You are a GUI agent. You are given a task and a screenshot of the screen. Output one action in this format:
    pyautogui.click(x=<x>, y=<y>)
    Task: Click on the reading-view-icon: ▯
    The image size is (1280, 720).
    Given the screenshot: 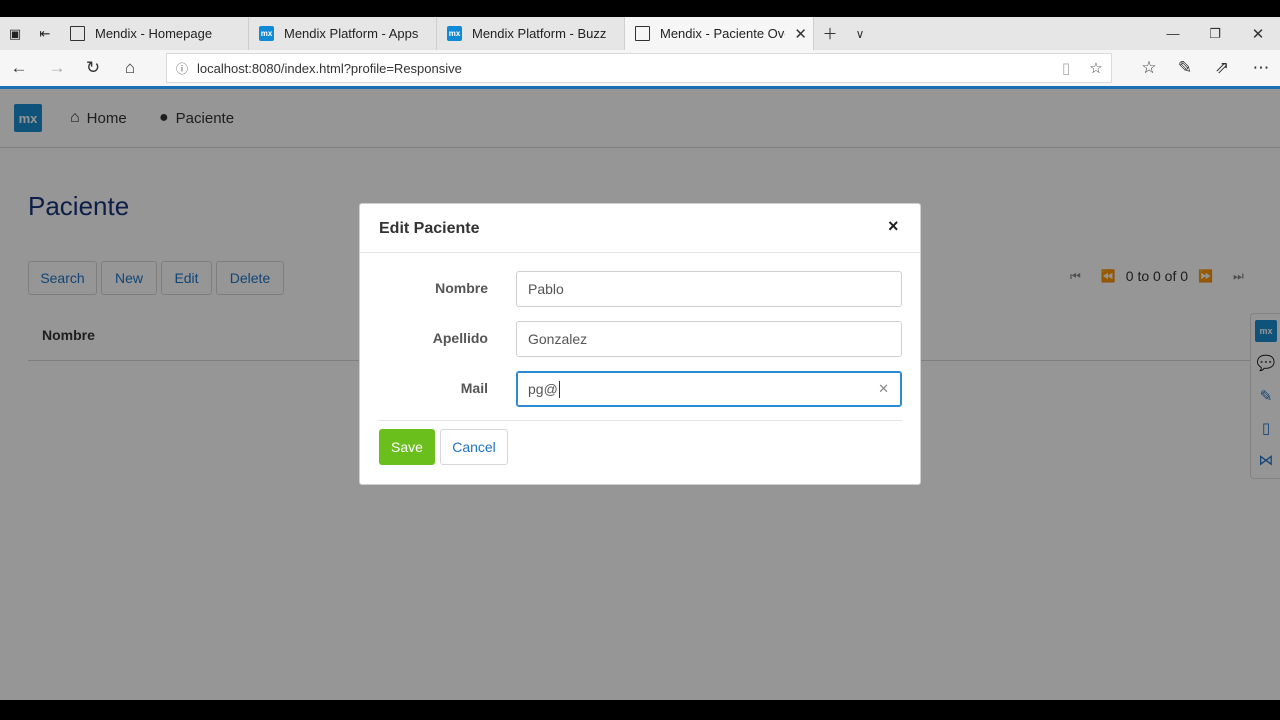 What is the action you would take?
    pyautogui.click(x=1066, y=68)
    